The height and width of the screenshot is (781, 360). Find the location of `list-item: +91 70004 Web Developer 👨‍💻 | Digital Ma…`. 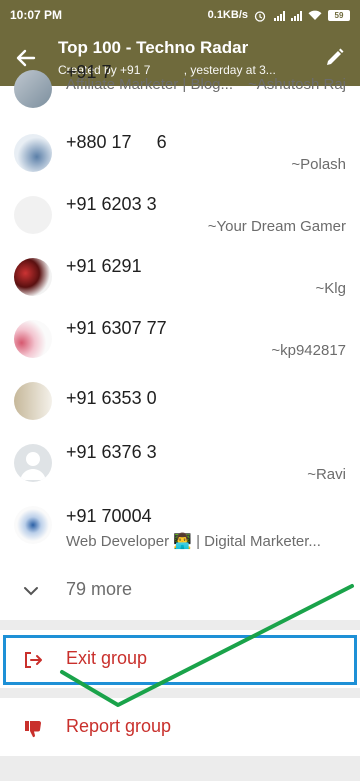

list-item: +91 70004 Web Developer 👨‍💻 | Digital Ma… is located at coordinates (180, 523).